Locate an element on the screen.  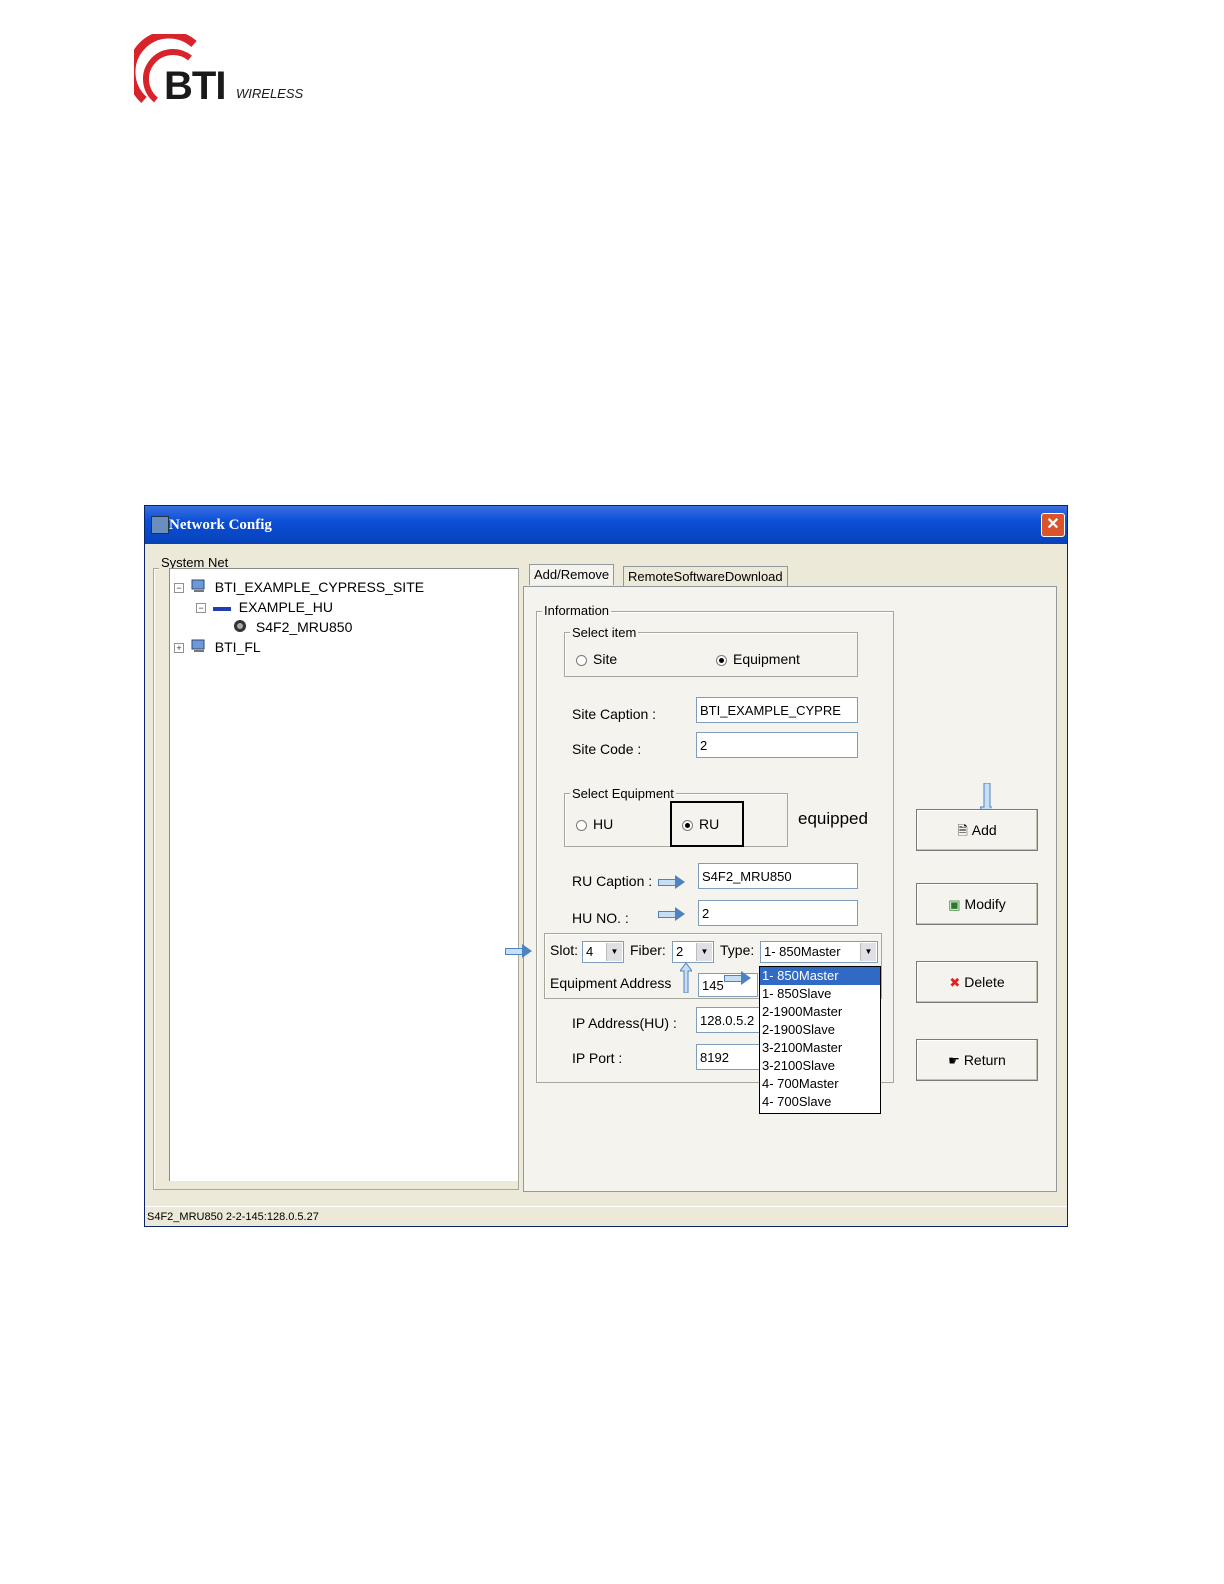
dropdown-option: 2-1900Master is located at coordinates (820, 1012).